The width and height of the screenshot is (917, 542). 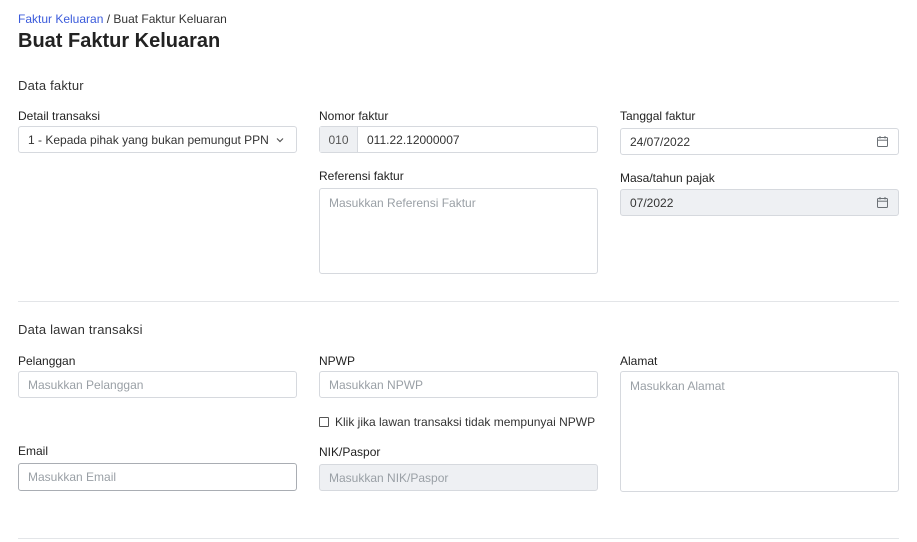 I want to click on nomor-faktur-input: 011.22.12000007, so click(x=477, y=139).